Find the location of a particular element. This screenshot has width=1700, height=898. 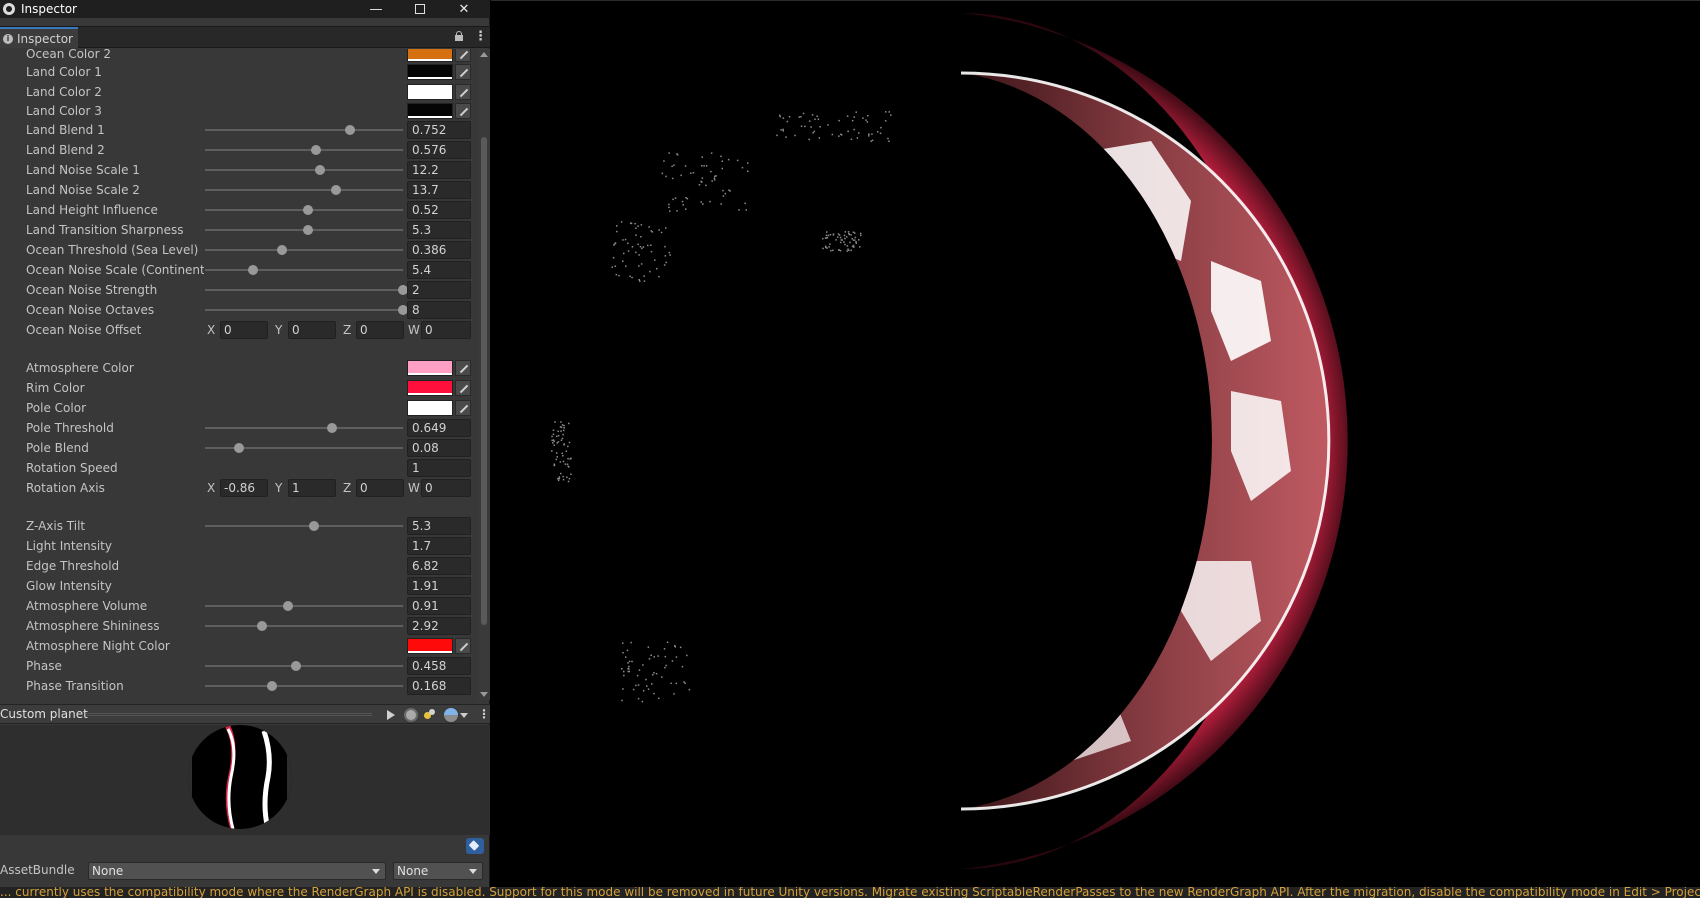

asset-label-icon is located at coordinates (475, 846).